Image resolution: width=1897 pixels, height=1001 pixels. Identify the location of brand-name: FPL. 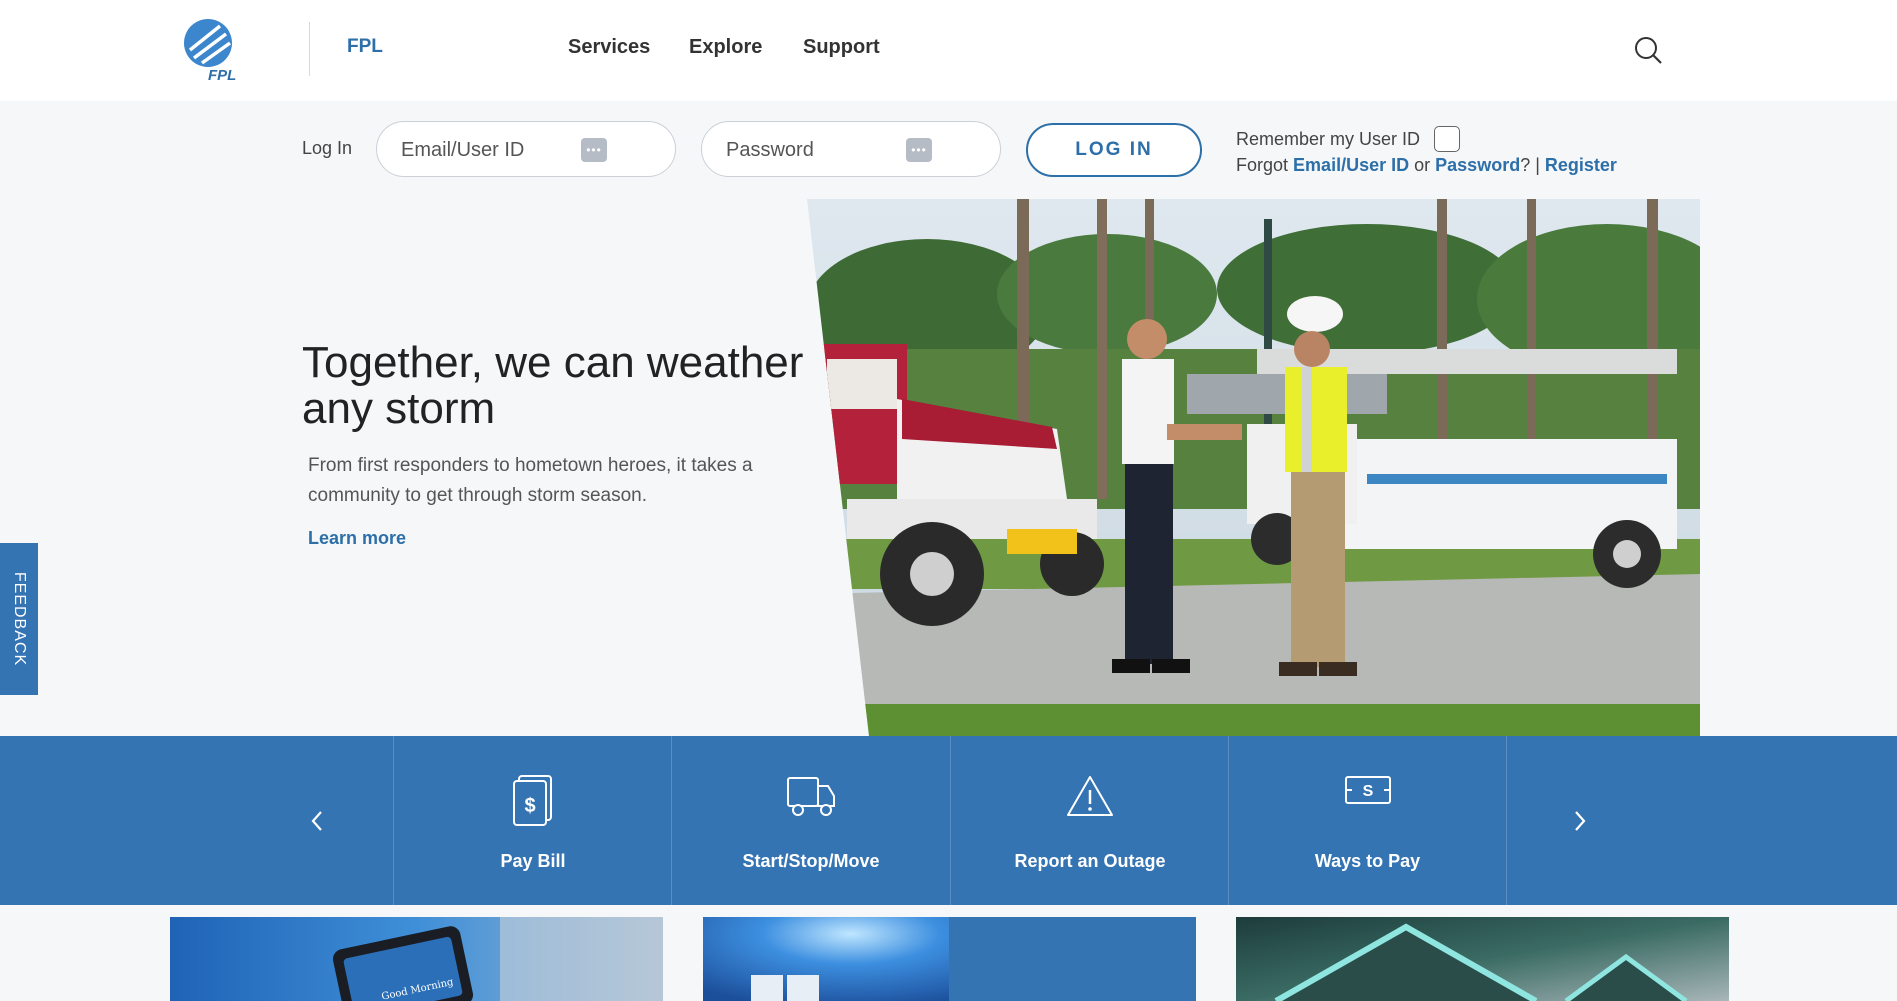
(365, 47).